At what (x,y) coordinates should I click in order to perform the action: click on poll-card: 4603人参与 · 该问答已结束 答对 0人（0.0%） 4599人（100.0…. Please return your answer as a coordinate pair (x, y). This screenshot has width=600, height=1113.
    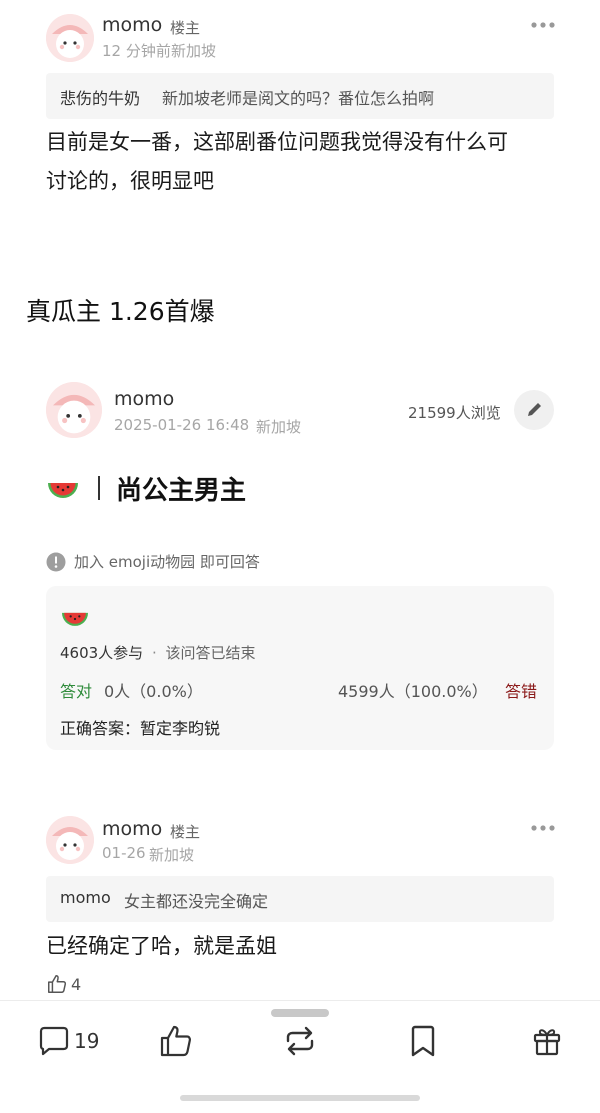
    Looking at the image, I should click on (300, 668).